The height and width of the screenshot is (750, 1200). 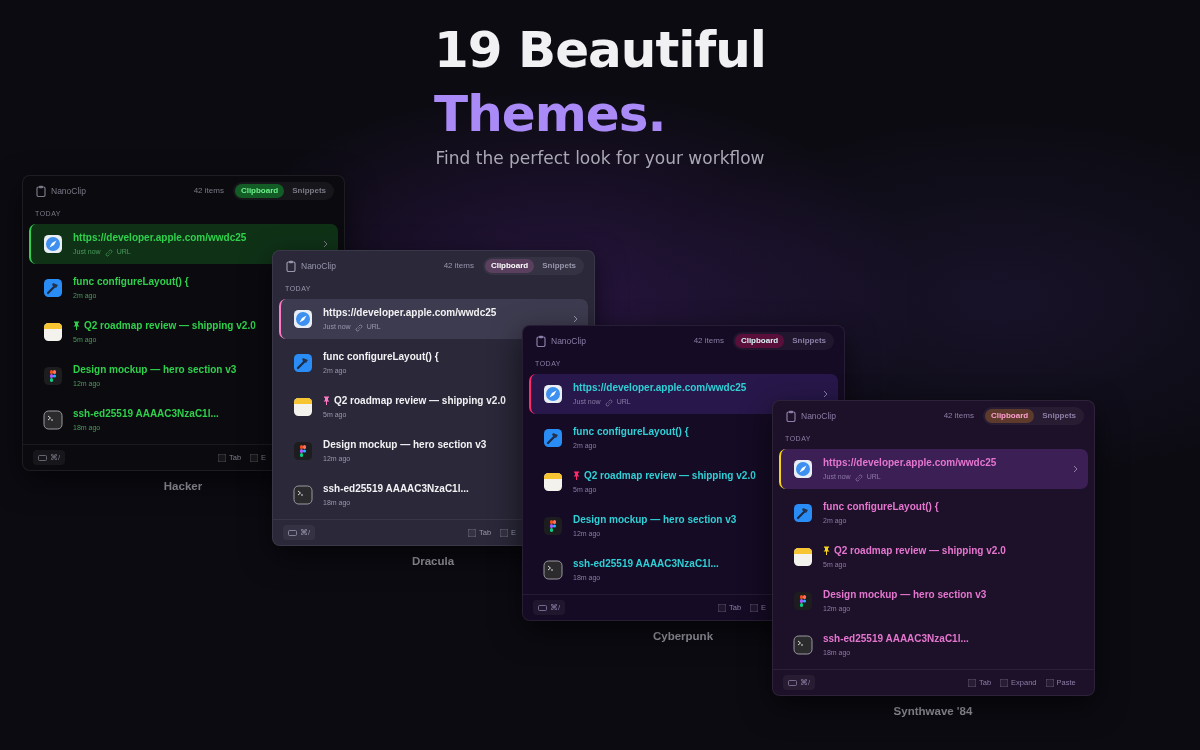 What do you see at coordinates (600, 158) in the screenshot?
I see `subtitle: Find the perfect look for your workflow` at bounding box center [600, 158].